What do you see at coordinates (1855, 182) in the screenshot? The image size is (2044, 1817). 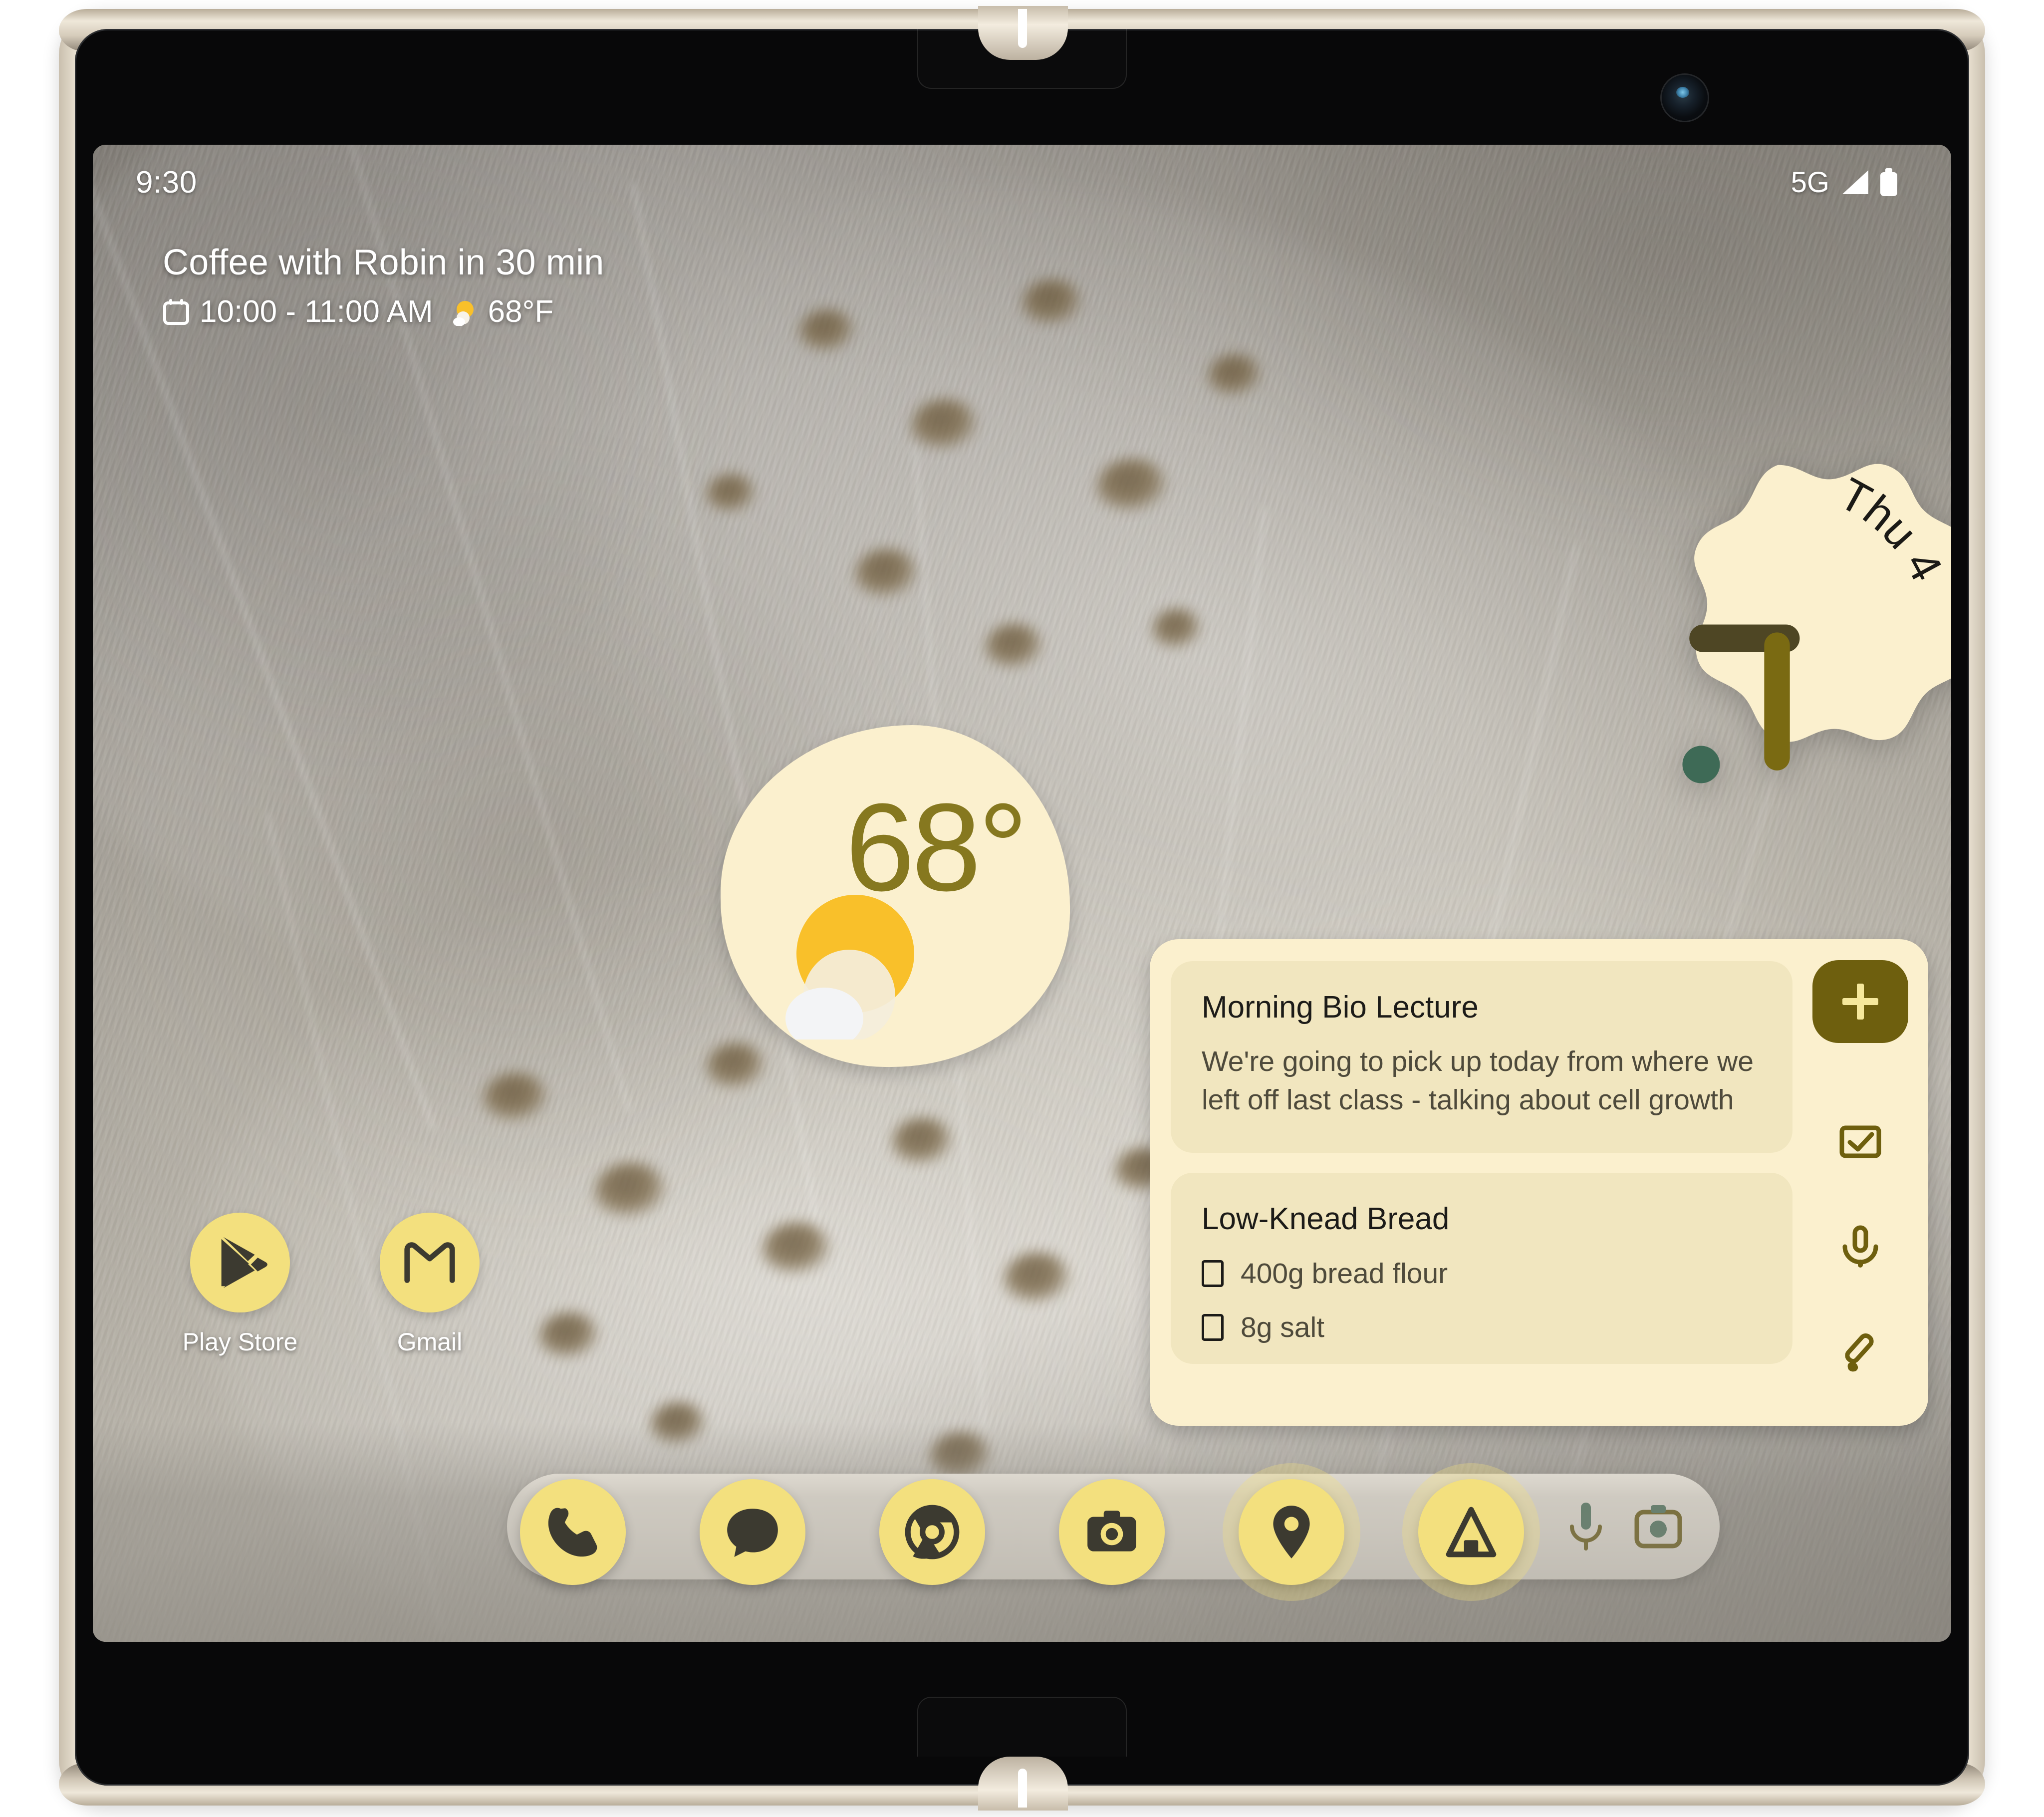 I see `signal-bars-icon` at bounding box center [1855, 182].